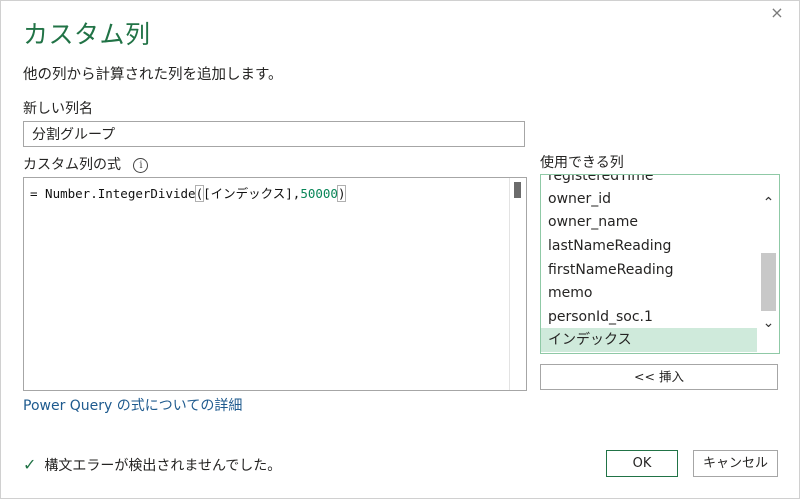  Describe the element at coordinates (768, 282) in the screenshot. I see `columns-scroll-thumb` at that location.